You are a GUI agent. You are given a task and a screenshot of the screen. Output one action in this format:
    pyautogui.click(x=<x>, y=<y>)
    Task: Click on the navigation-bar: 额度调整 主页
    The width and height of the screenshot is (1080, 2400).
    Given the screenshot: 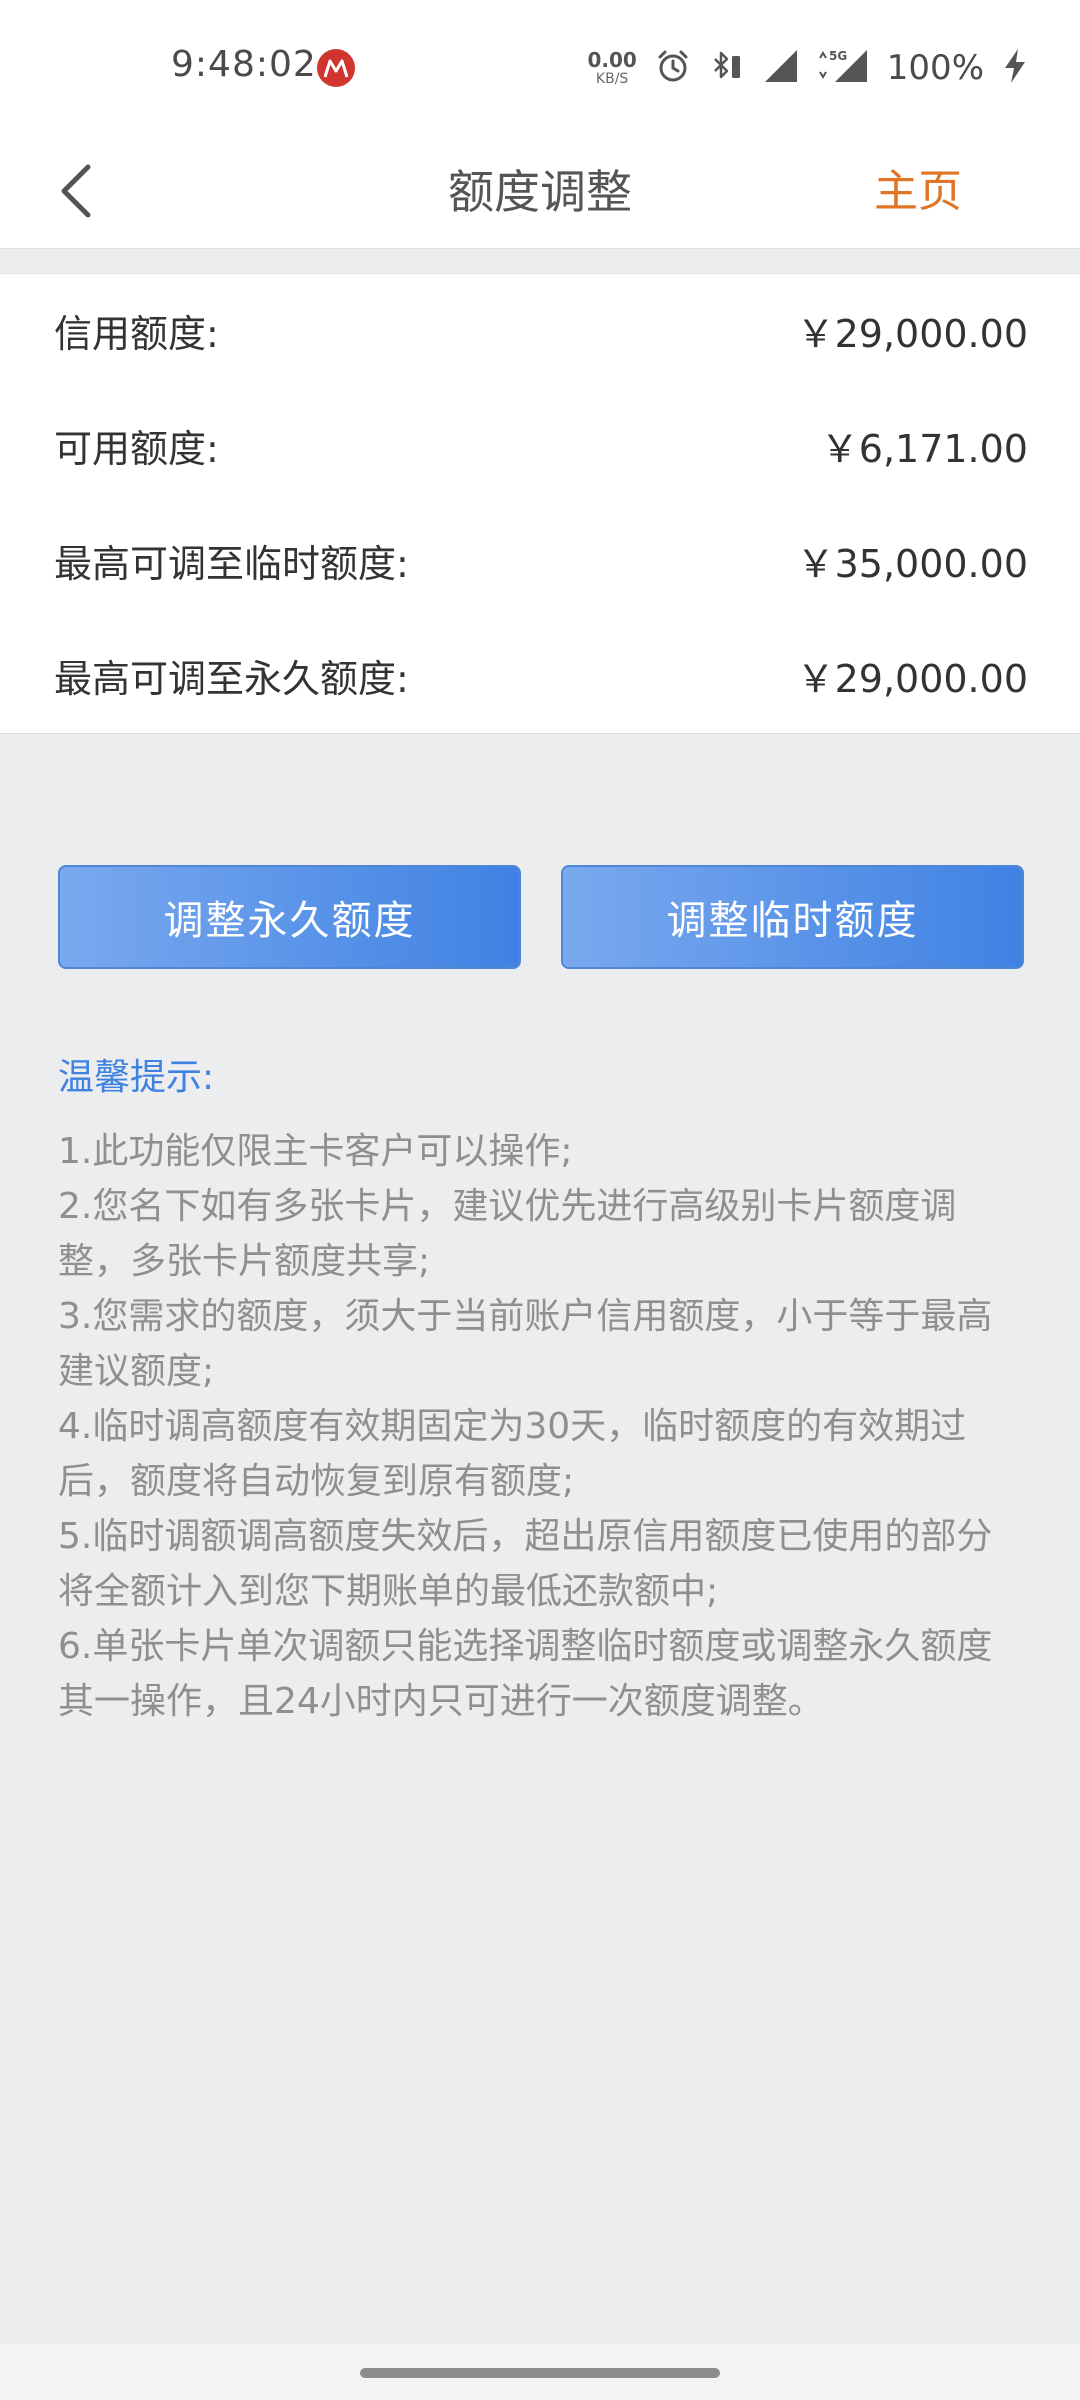 What is the action you would take?
    pyautogui.click(x=540, y=192)
    